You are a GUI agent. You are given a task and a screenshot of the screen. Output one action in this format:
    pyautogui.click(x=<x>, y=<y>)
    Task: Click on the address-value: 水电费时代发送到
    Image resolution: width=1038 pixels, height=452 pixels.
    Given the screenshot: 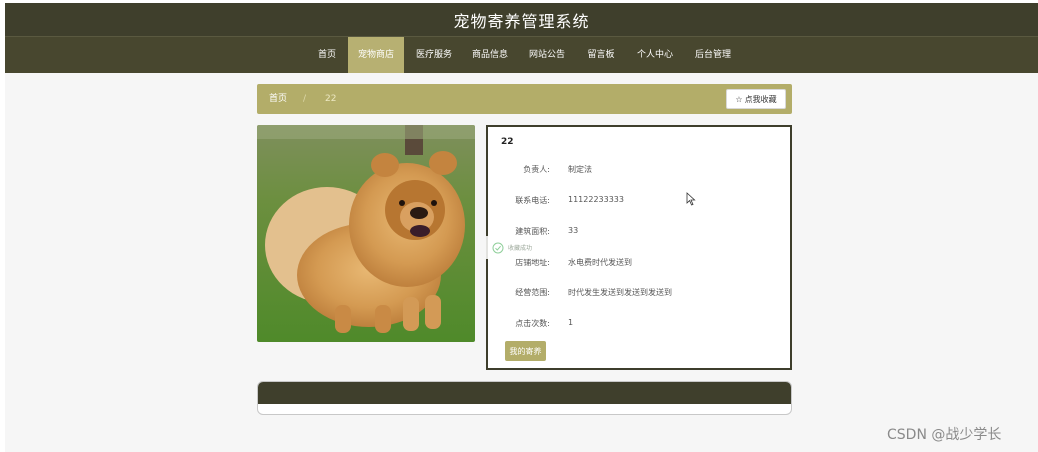 What is the action you would take?
    pyautogui.click(x=600, y=262)
    